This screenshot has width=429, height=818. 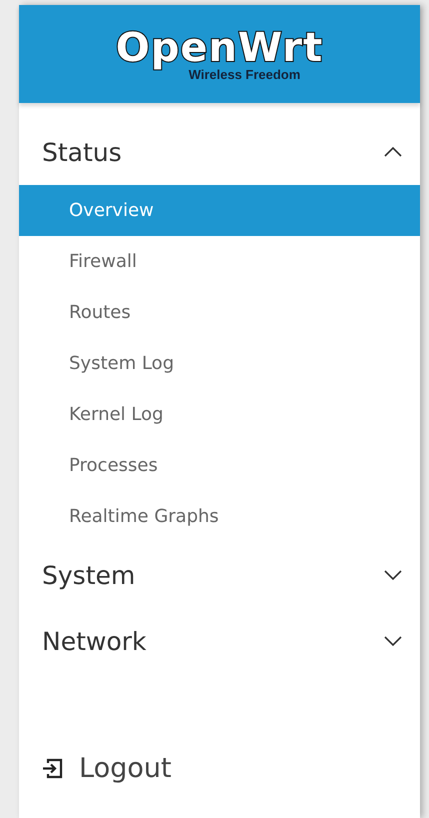 What do you see at coordinates (219, 261) in the screenshot?
I see `menu-item: Firewall` at bounding box center [219, 261].